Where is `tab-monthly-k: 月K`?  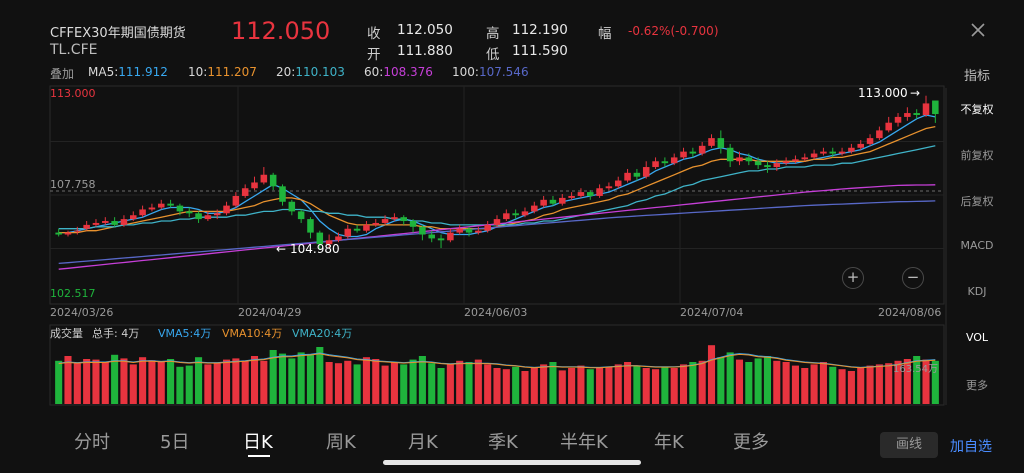
tab-monthly-k: 月K is located at coordinates (423, 441).